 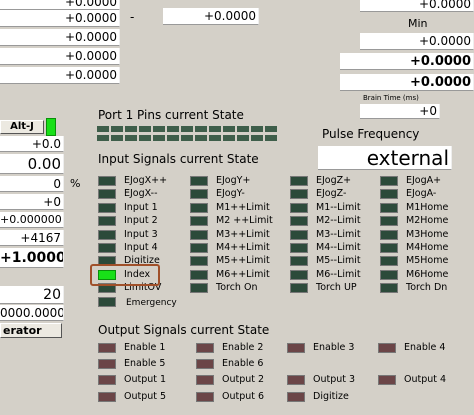 What do you see at coordinates (334, 180) in the screenshot?
I see `input-signal-label: EJogZ+` at bounding box center [334, 180].